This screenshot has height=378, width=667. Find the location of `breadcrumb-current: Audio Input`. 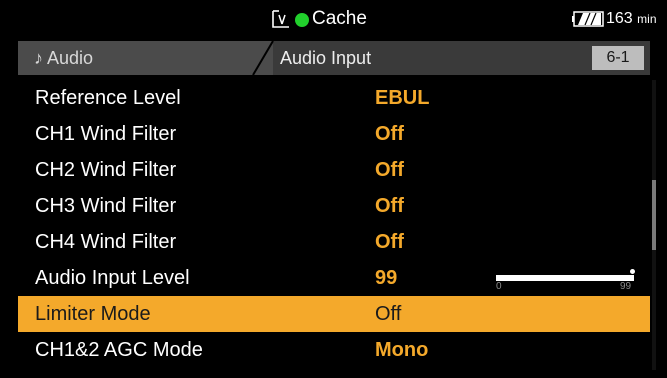

breadcrumb-current: Audio Input is located at coordinates (326, 58).